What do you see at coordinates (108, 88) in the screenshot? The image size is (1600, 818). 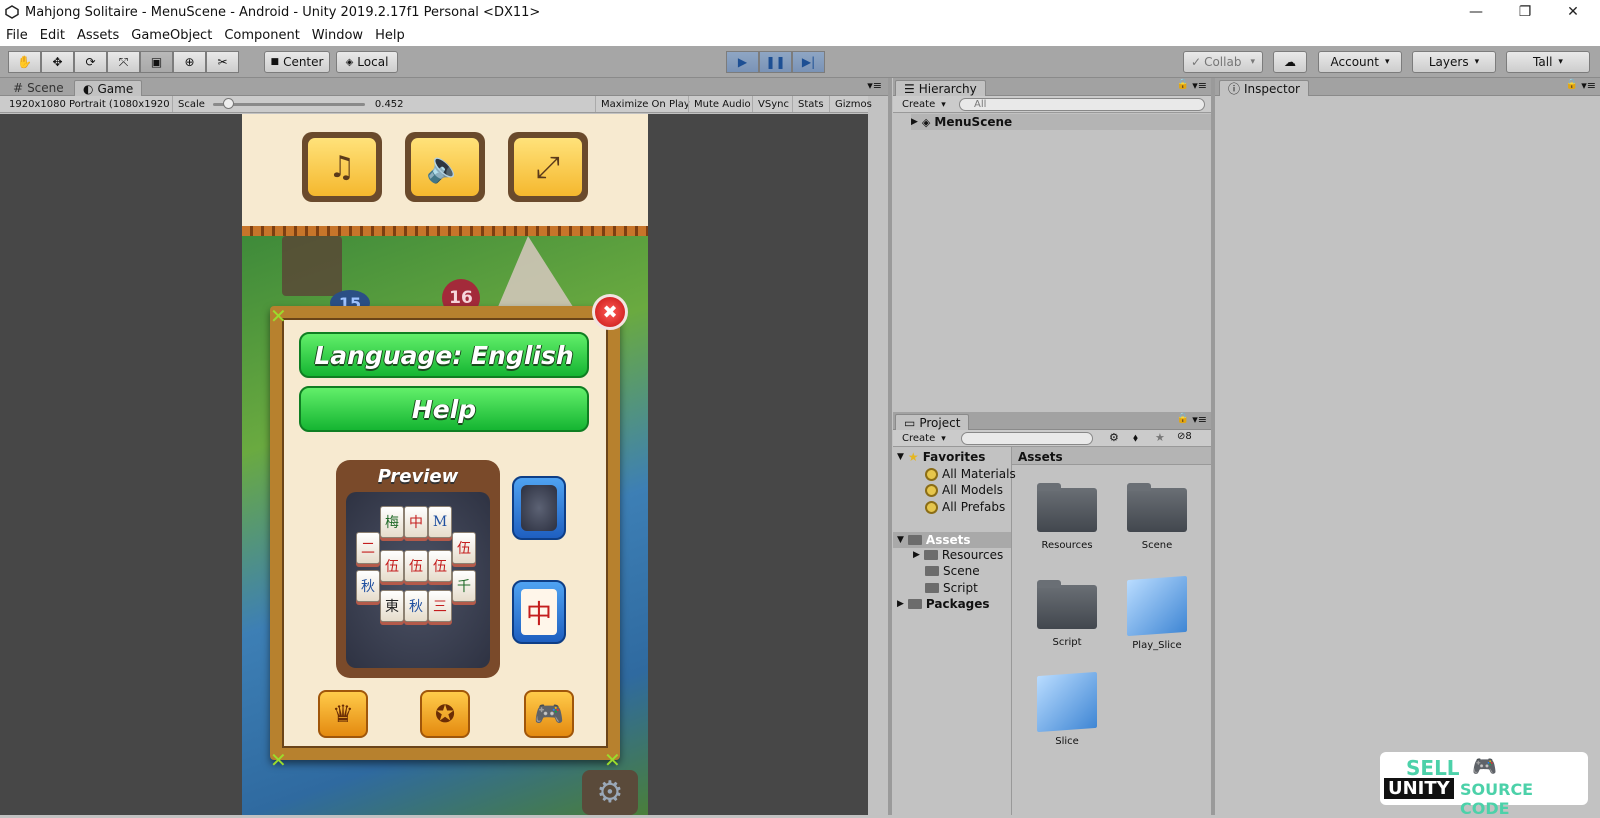 I see `tab-game: ◐ Game` at bounding box center [108, 88].